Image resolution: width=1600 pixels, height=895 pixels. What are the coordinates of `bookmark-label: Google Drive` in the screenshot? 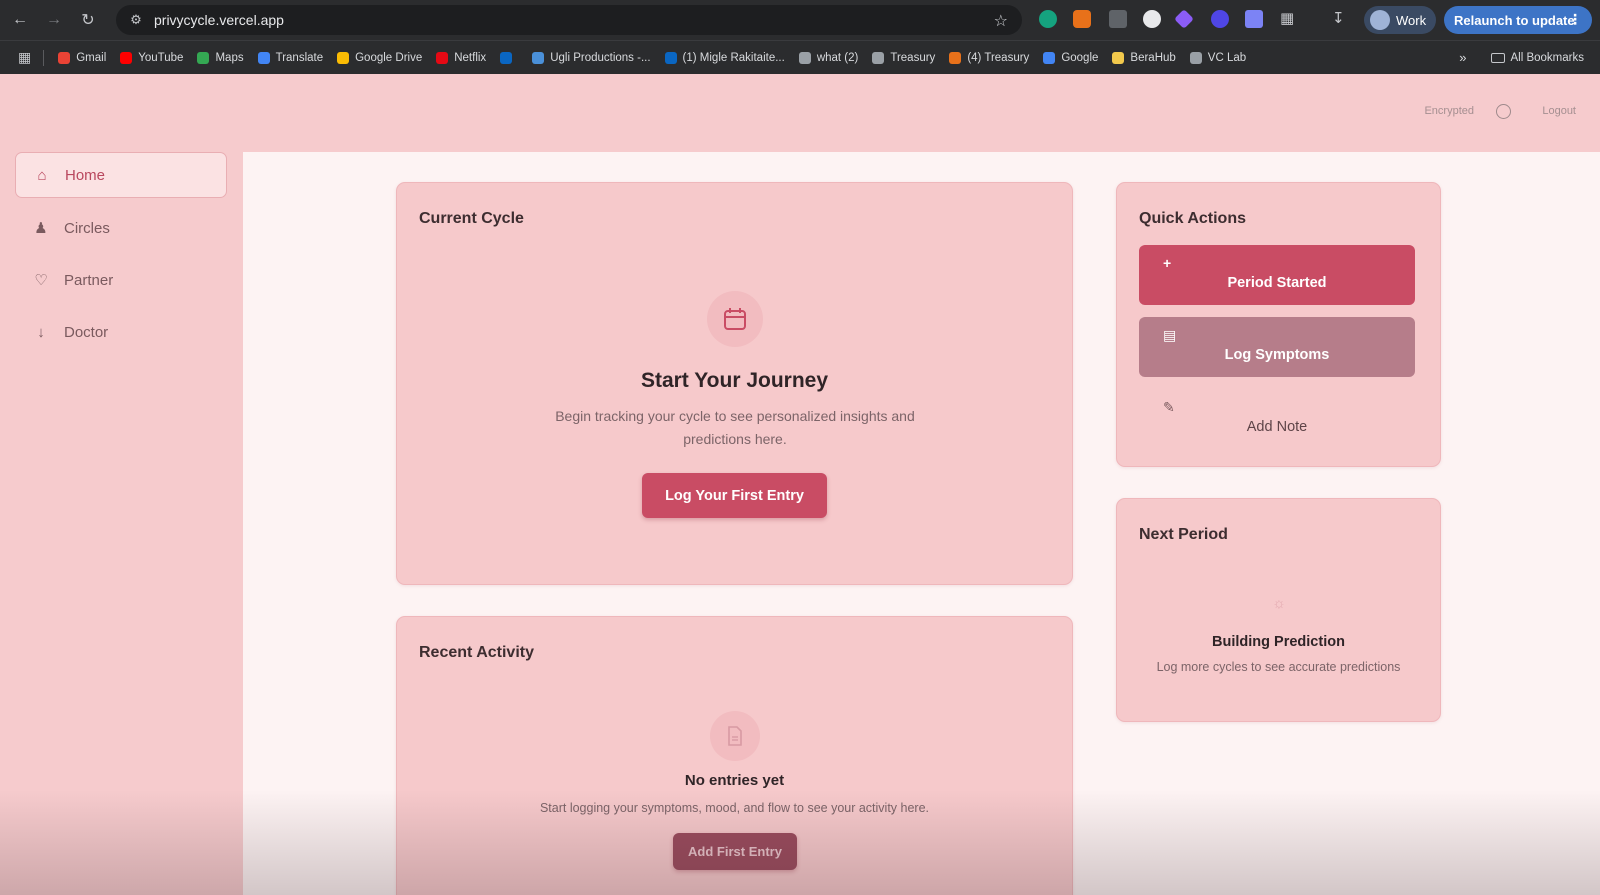 It's located at (389, 57).